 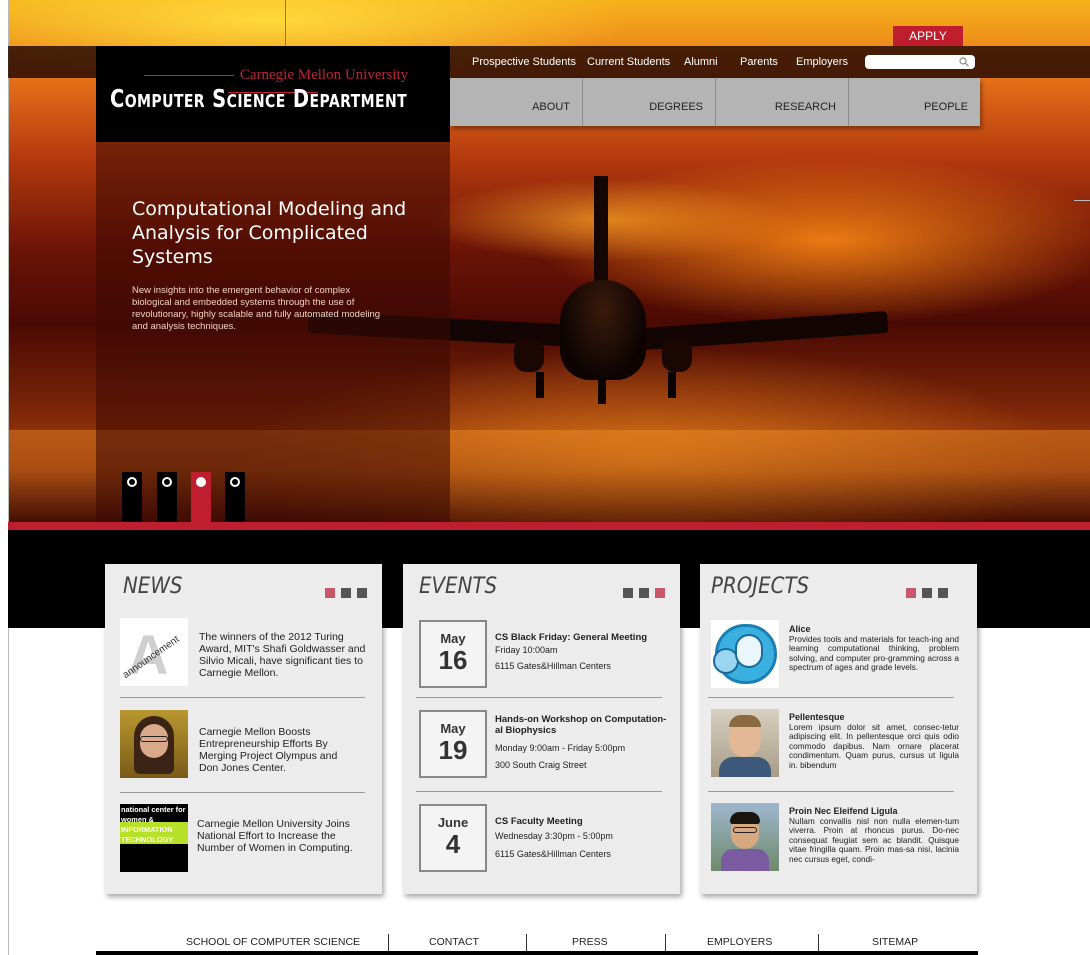 What do you see at coordinates (745, 830) in the screenshot?
I see `glasses-icon` at bounding box center [745, 830].